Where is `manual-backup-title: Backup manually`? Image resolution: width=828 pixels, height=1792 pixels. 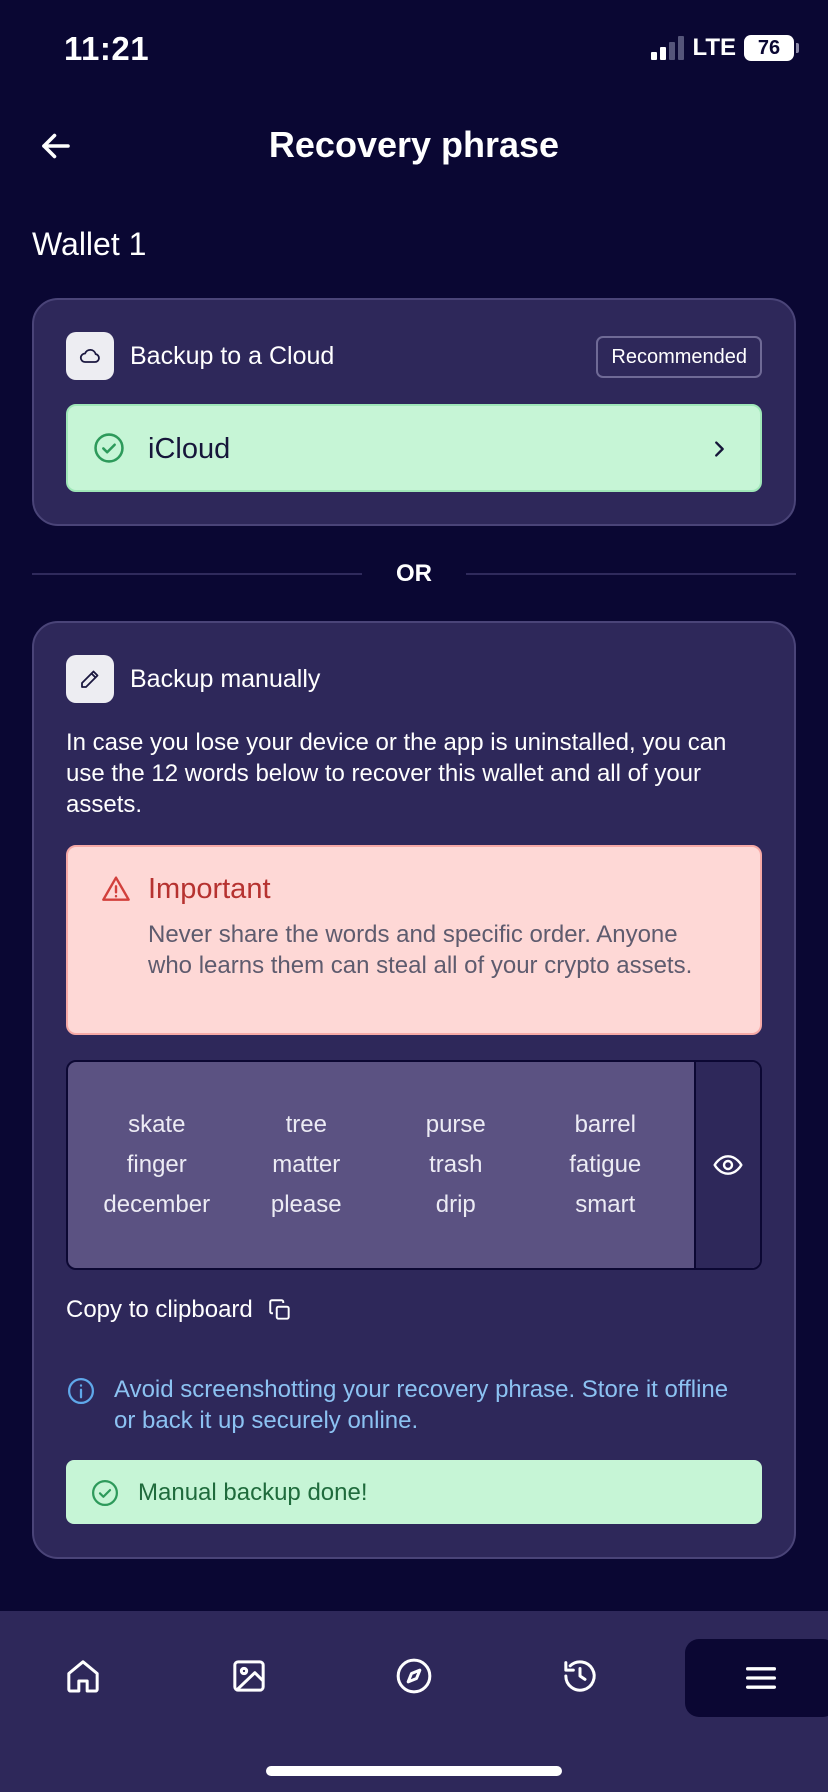
manual-backup-title: Backup manually is located at coordinates (225, 679).